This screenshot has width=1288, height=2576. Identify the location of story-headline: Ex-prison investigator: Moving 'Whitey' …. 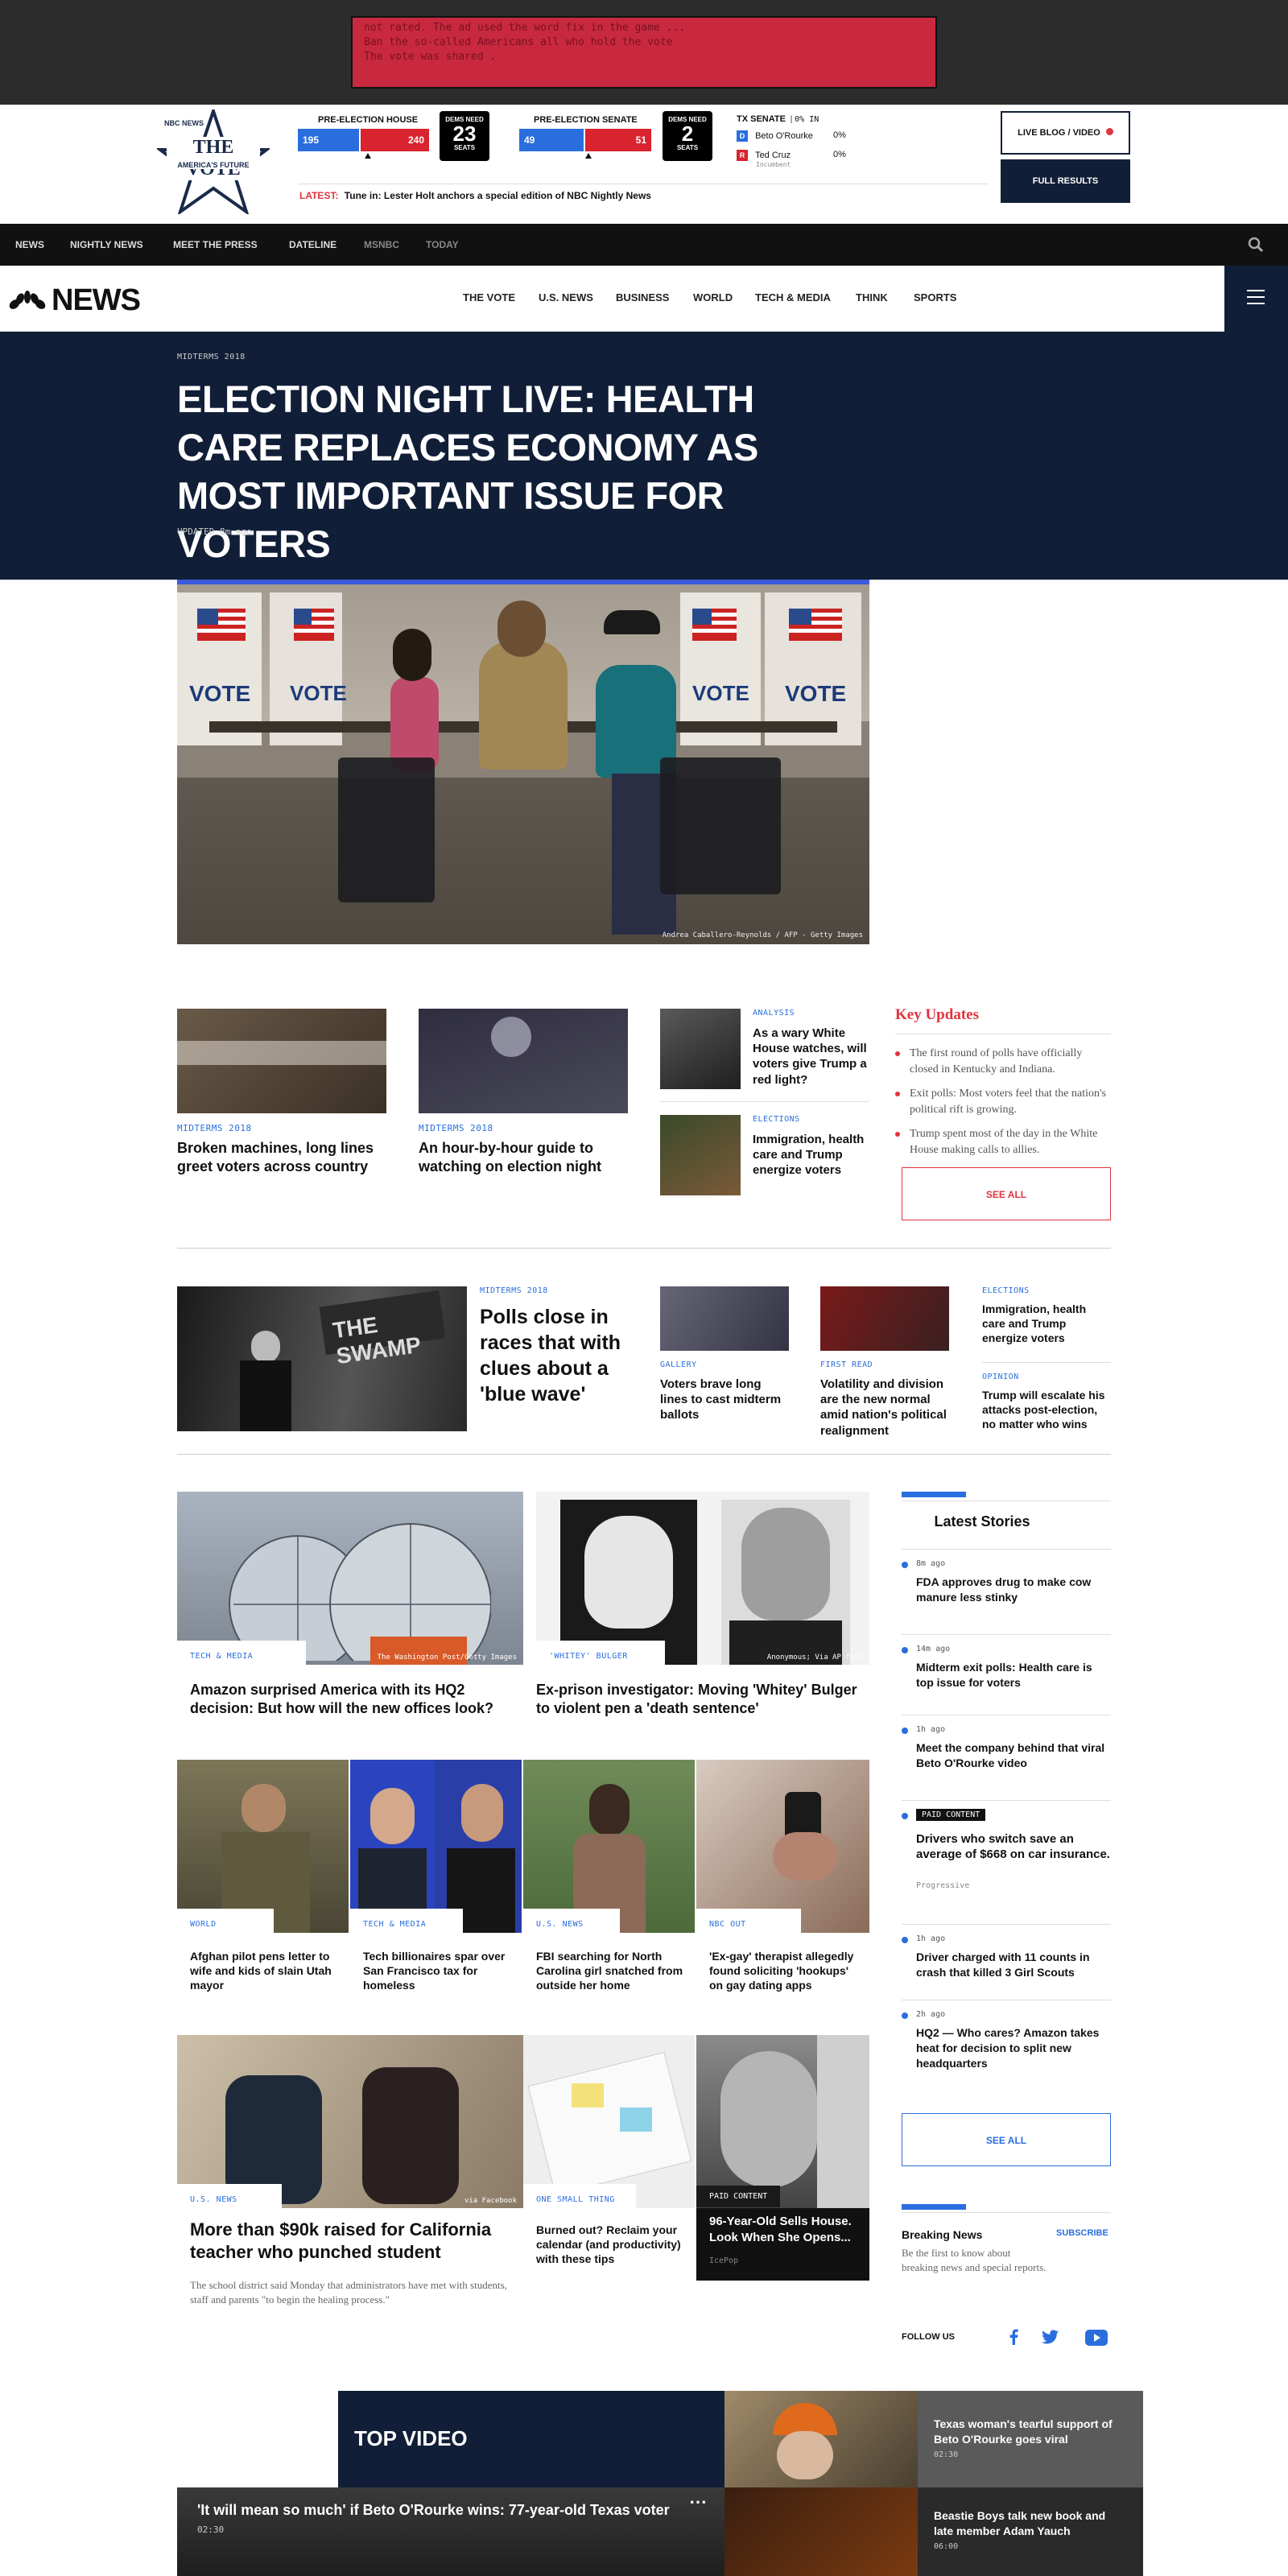
(702, 1699).